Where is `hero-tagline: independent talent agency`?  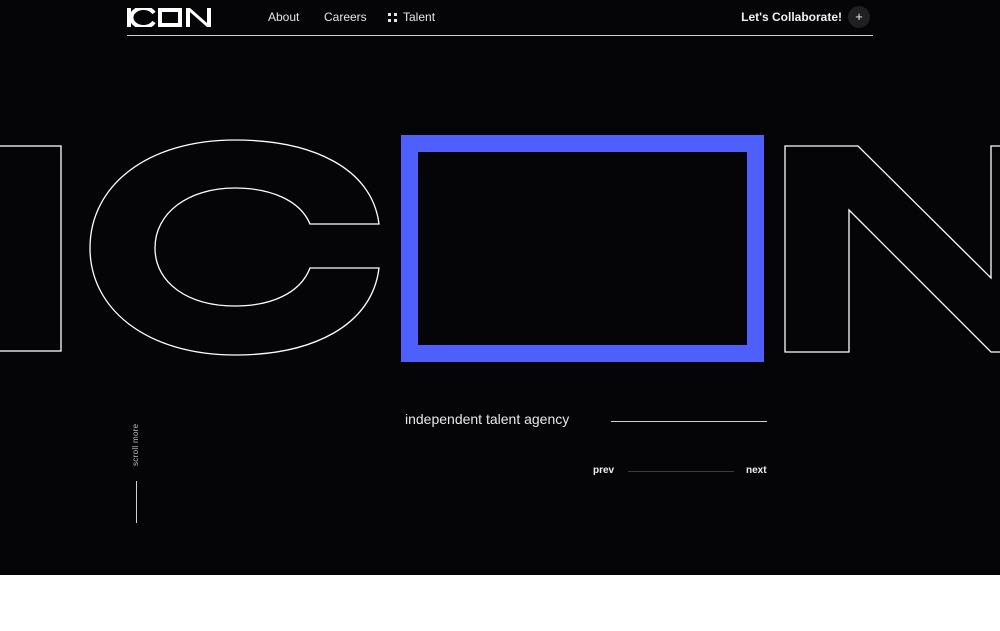
hero-tagline: independent talent agency is located at coordinates (487, 419).